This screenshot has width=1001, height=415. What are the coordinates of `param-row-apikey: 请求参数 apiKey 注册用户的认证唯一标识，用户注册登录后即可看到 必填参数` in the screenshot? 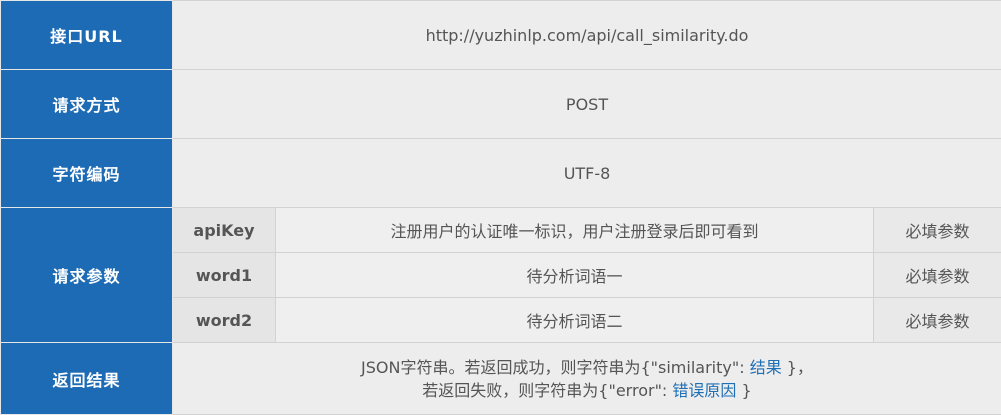 It's located at (501, 230).